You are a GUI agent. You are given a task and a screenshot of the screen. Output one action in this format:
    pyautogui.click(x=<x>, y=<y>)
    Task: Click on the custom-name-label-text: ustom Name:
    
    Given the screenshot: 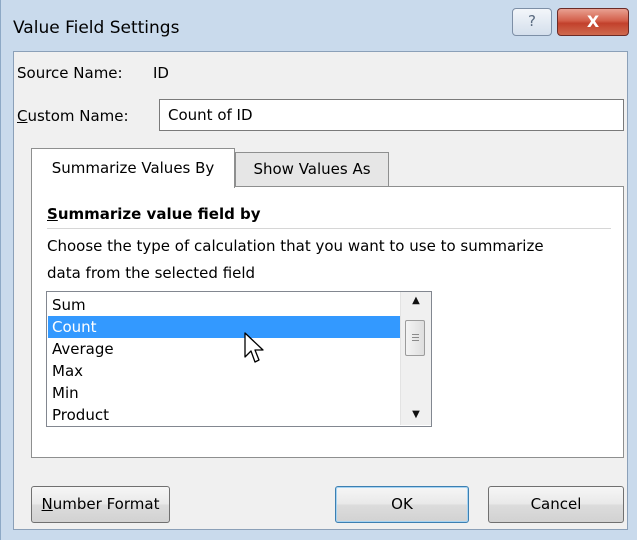 What is the action you would take?
    pyautogui.click(x=78, y=116)
    